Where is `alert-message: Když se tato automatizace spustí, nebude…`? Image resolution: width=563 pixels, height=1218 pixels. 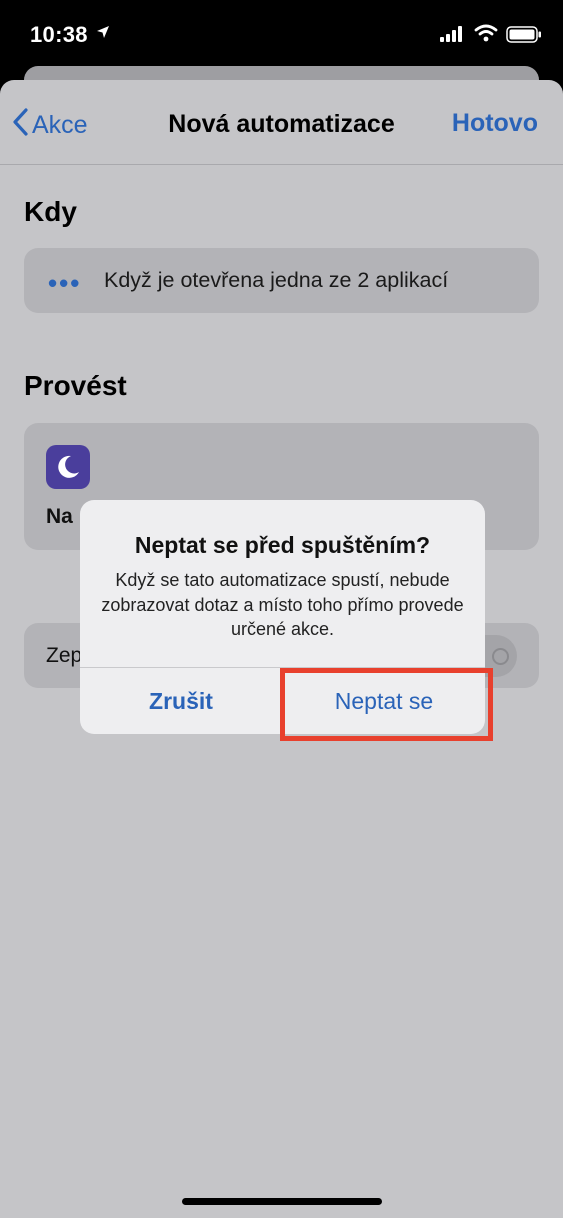 alert-message: Když se tato automatizace spustí, nebude… is located at coordinates (282, 604).